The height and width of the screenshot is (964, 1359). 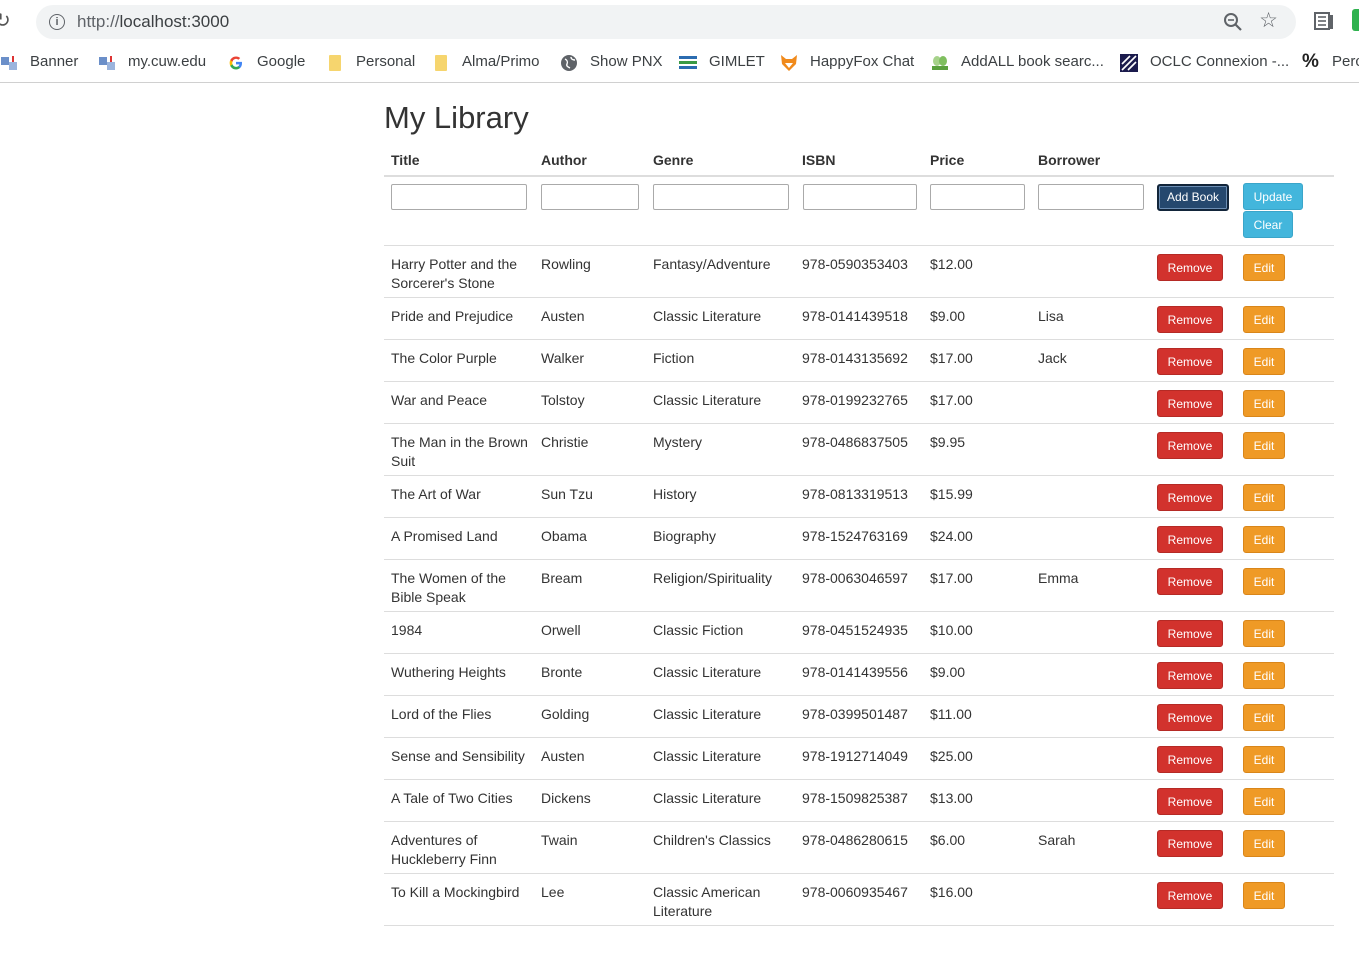 What do you see at coordinates (590, 197) in the screenshot?
I see `author-input` at bounding box center [590, 197].